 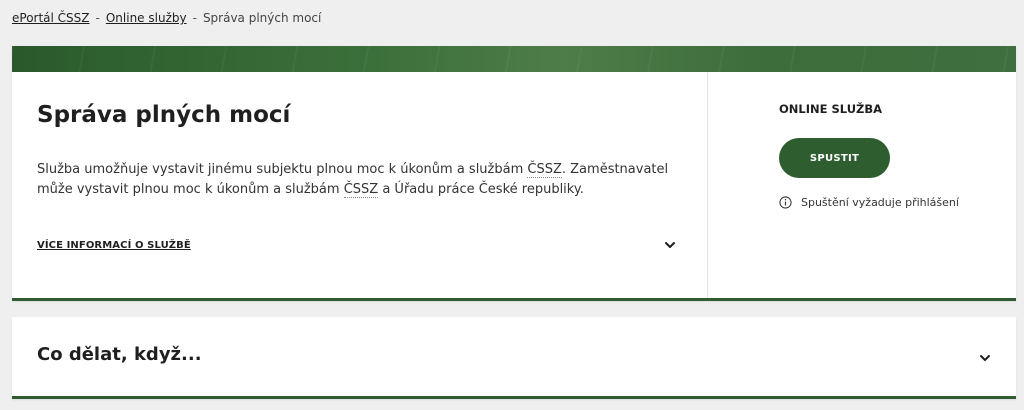 I want to click on start-button: SPUSTIT, so click(x=834, y=158).